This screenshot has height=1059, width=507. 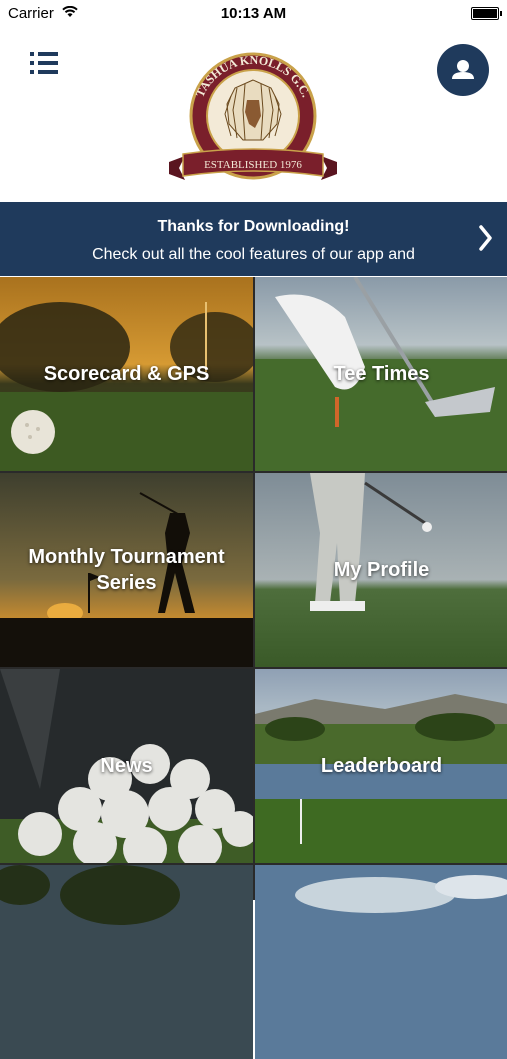 I want to click on battery-icon, so click(x=486, y=13).